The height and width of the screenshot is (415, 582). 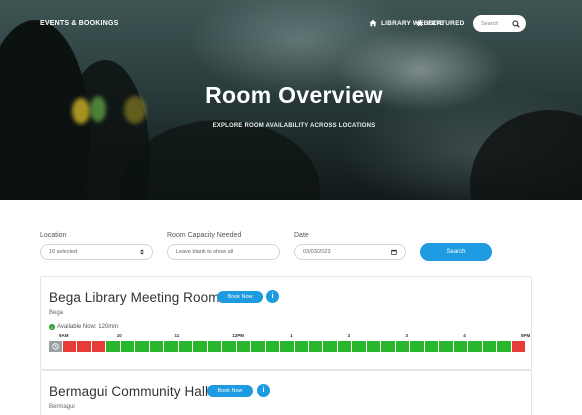 What do you see at coordinates (56, 313) in the screenshot?
I see `room-location: Bega` at bounding box center [56, 313].